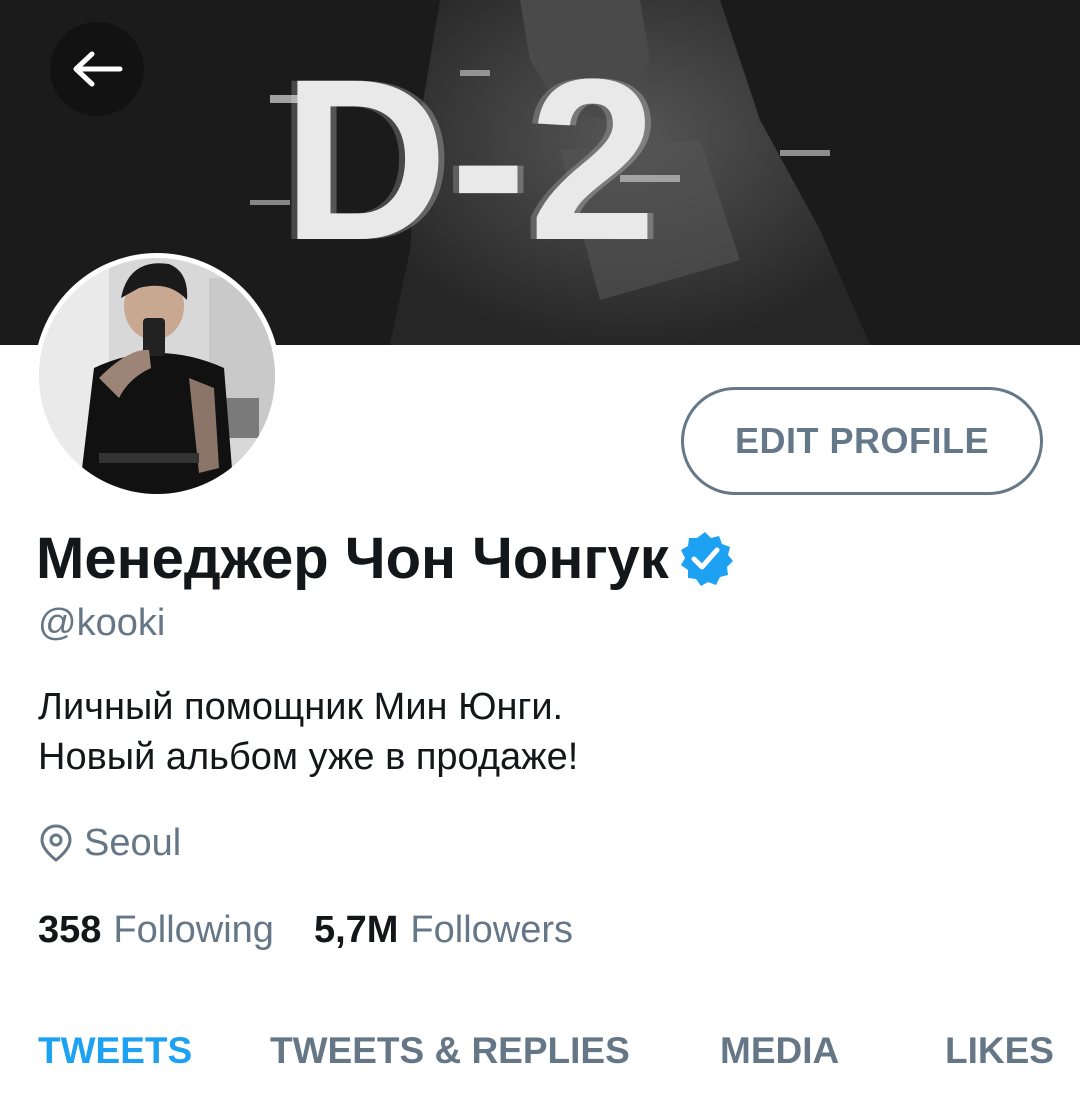 The height and width of the screenshot is (1100, 1080). Describe the element at coordinates (999, 1051) in the screenshot. I see `tab-likes: LIKES` at that location.